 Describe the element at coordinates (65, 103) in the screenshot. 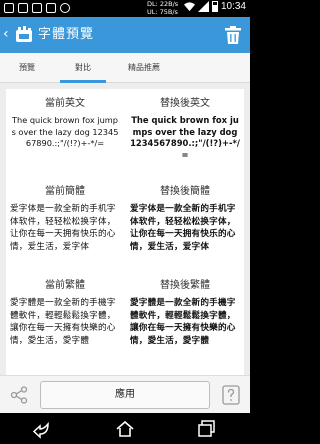

I see `current-english-heading: 當前英文` at that location.